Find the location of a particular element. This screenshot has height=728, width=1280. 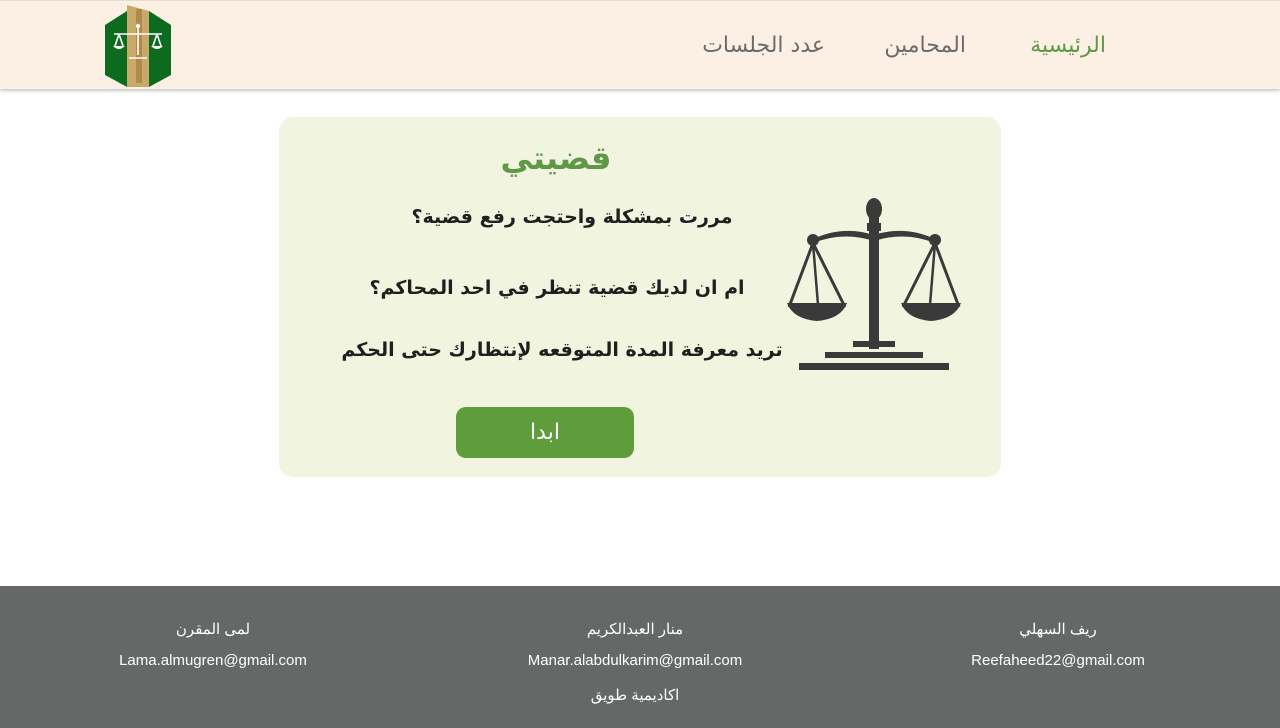

nav-link-home: الرئيسية is located at coordinates (1068, 46).